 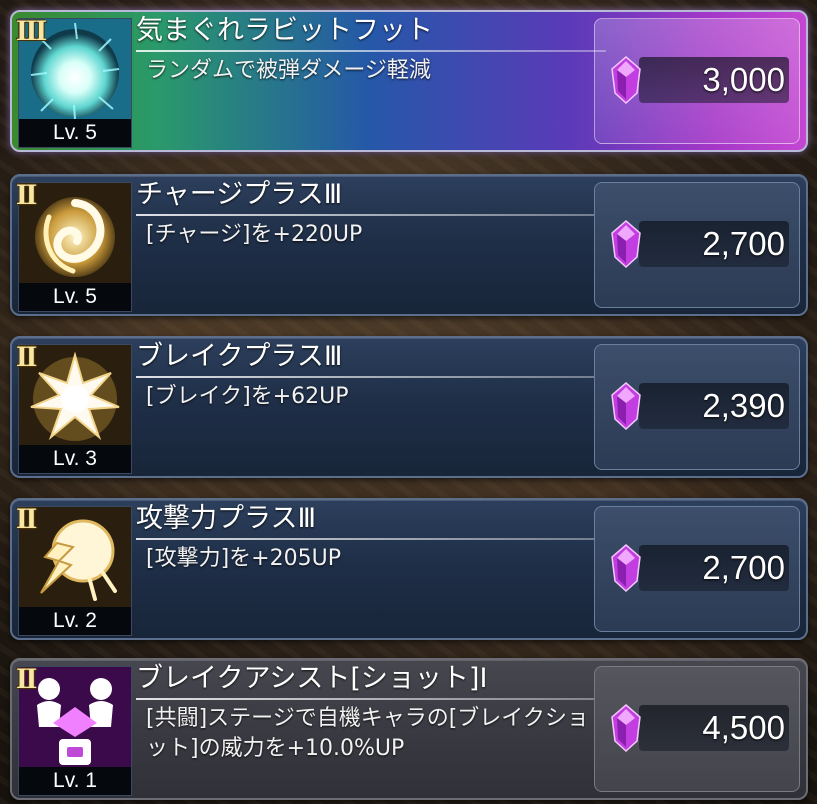 I want to click on swirl-icon, so click(x=75, y=234).